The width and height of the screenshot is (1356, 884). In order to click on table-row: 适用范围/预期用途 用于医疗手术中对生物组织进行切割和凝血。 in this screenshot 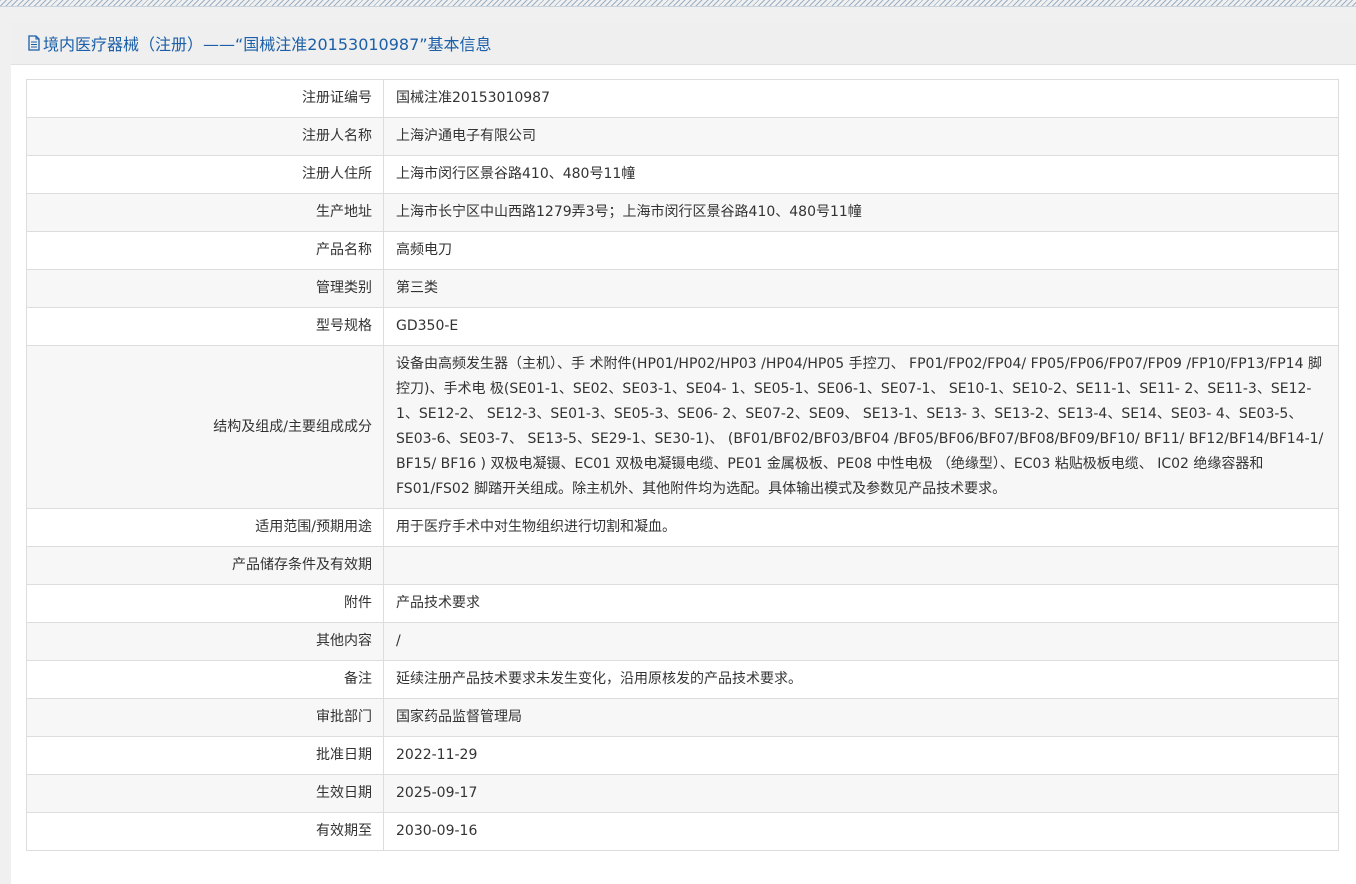, I will do `click(682, 527)`.